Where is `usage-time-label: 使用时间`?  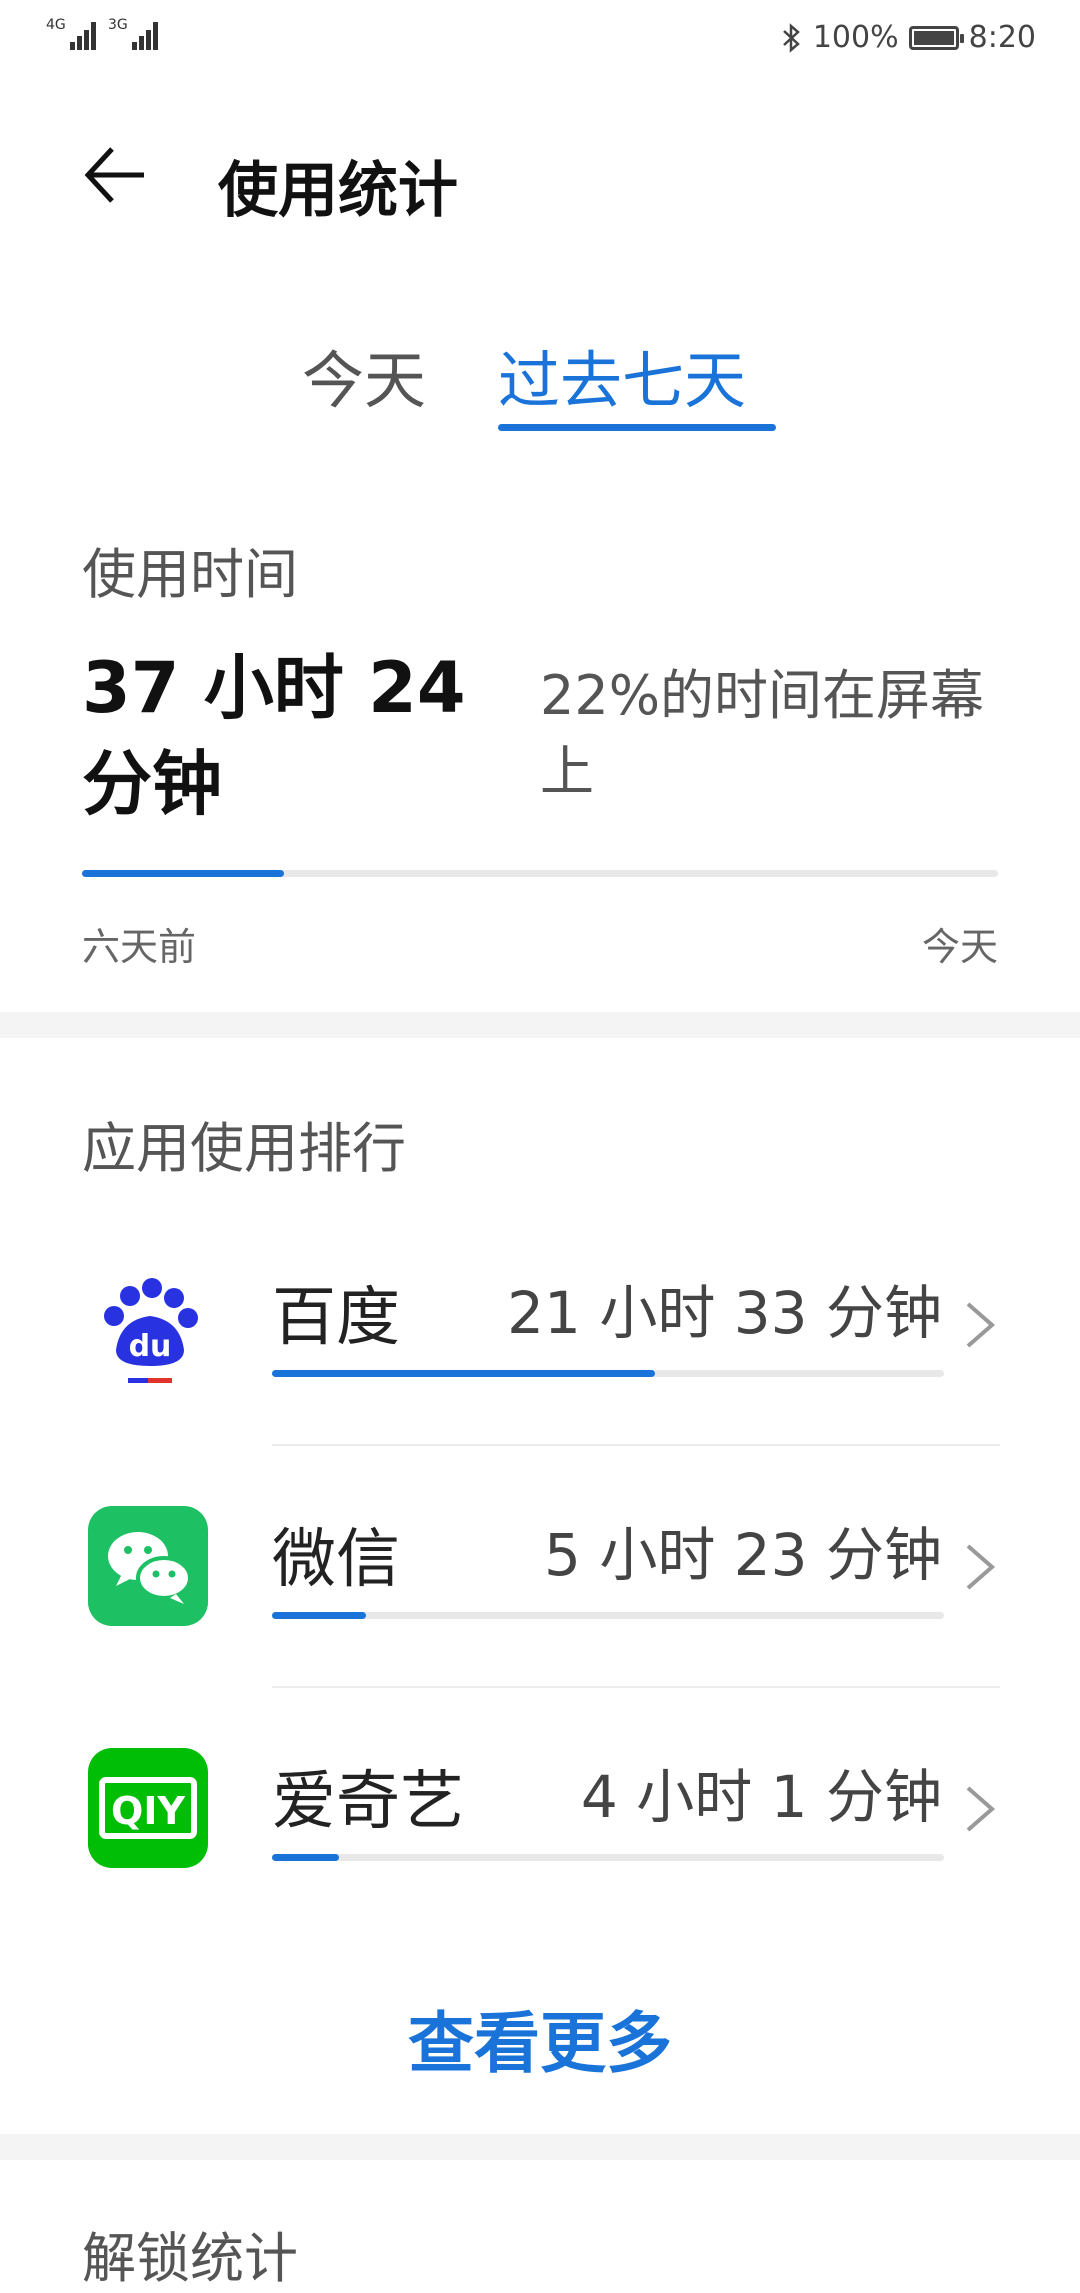
usage-time-label: 使用时间 is located at coordinates (190, 574).